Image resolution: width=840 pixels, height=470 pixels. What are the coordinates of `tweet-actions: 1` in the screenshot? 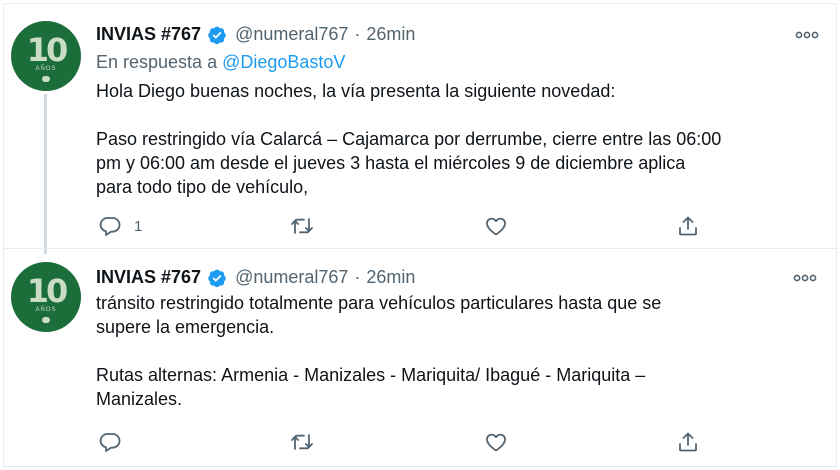 It's located at (406, 226).